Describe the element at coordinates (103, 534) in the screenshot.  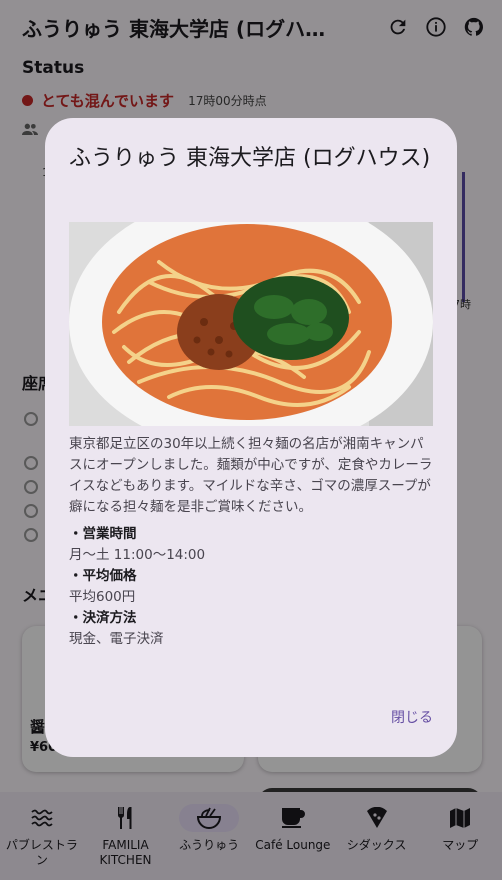
I see `hours-heading: ・営業時間` at that location.